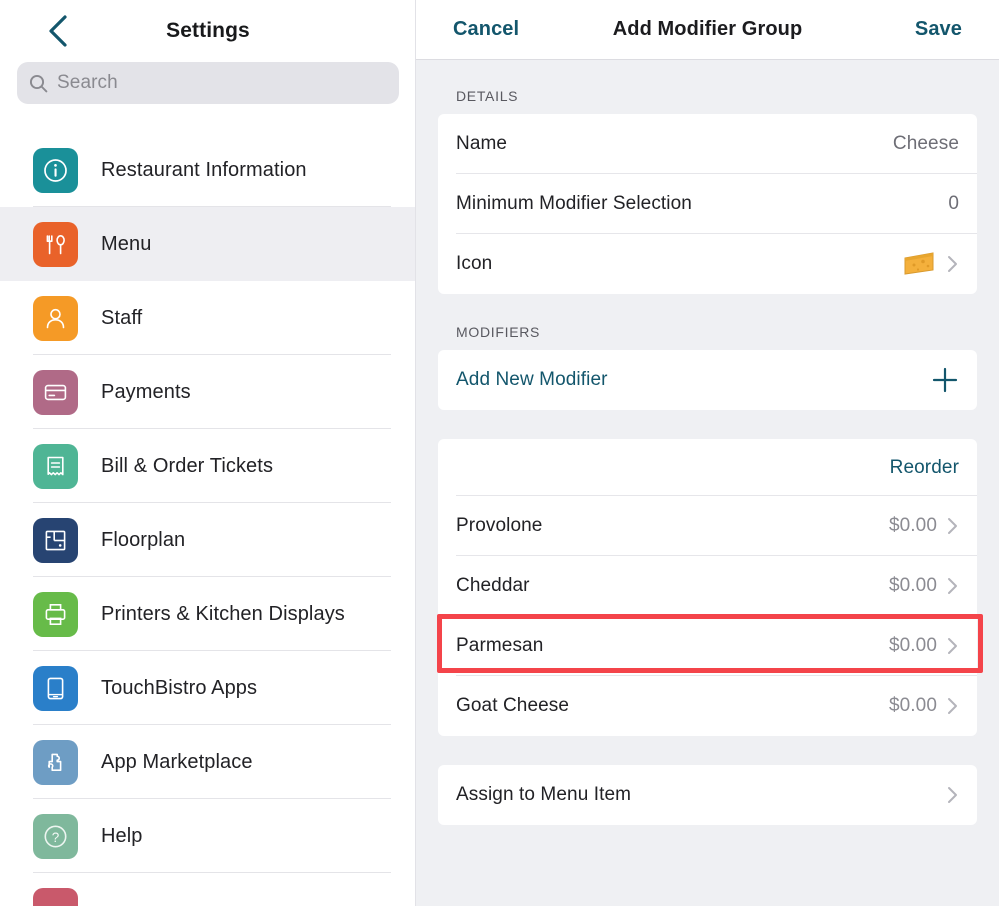 The height and width of the screenshot is (906, 999). Describe the element at coordinates (55, 466) in the screenshot. I see `receipt-icon` at that location.